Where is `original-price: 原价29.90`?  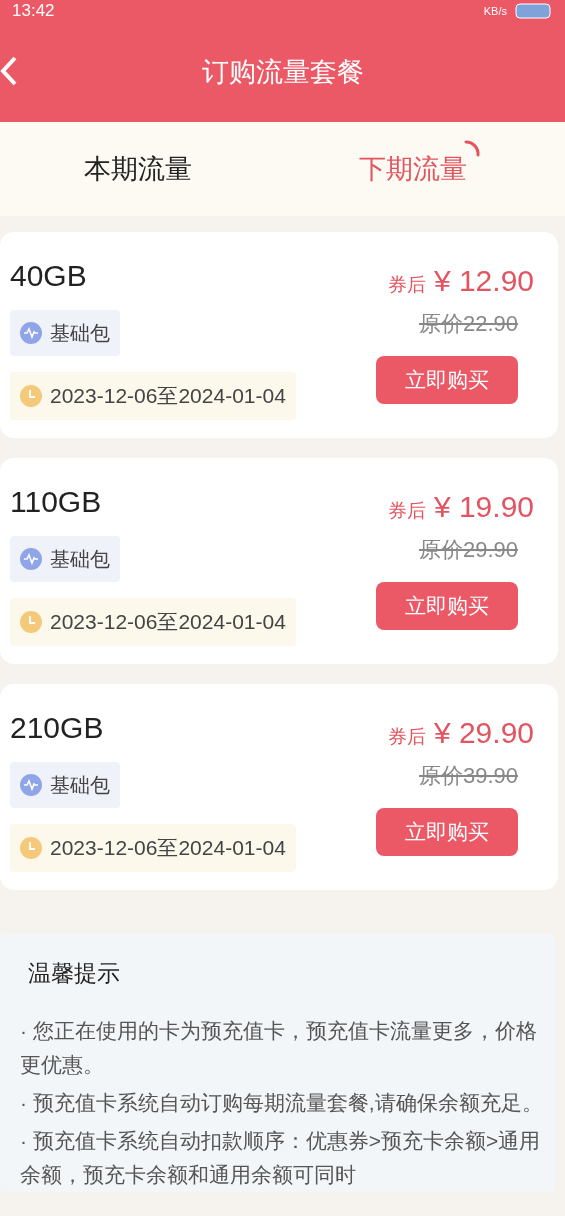
original-price: 原价29.90 is located at coordinates (468, 550).